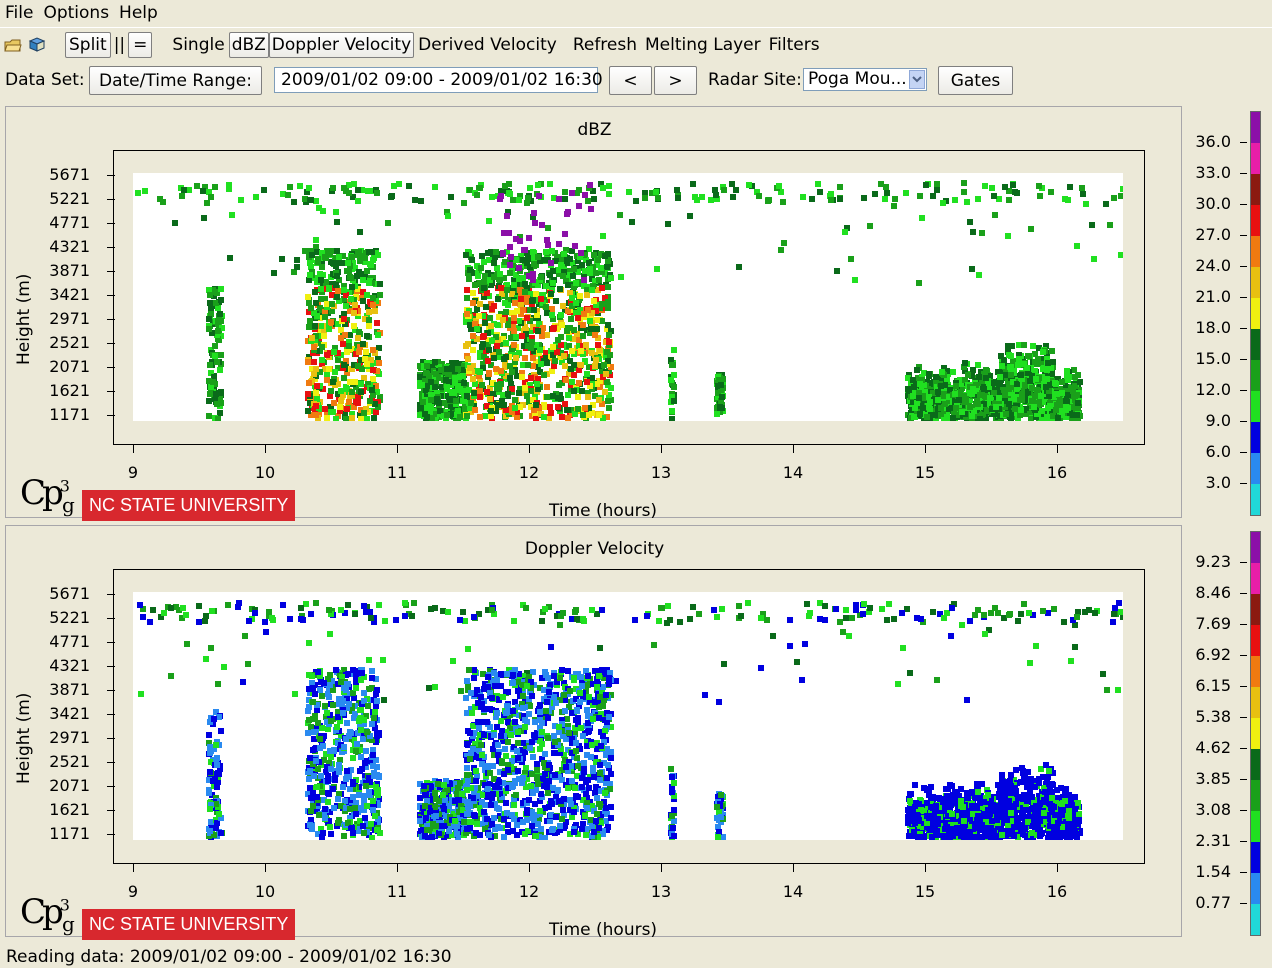 The image size is (1272, 968). Describe the element at coordinates (198, 45) in the screenshot. I see `single-tab: Single` at that location.